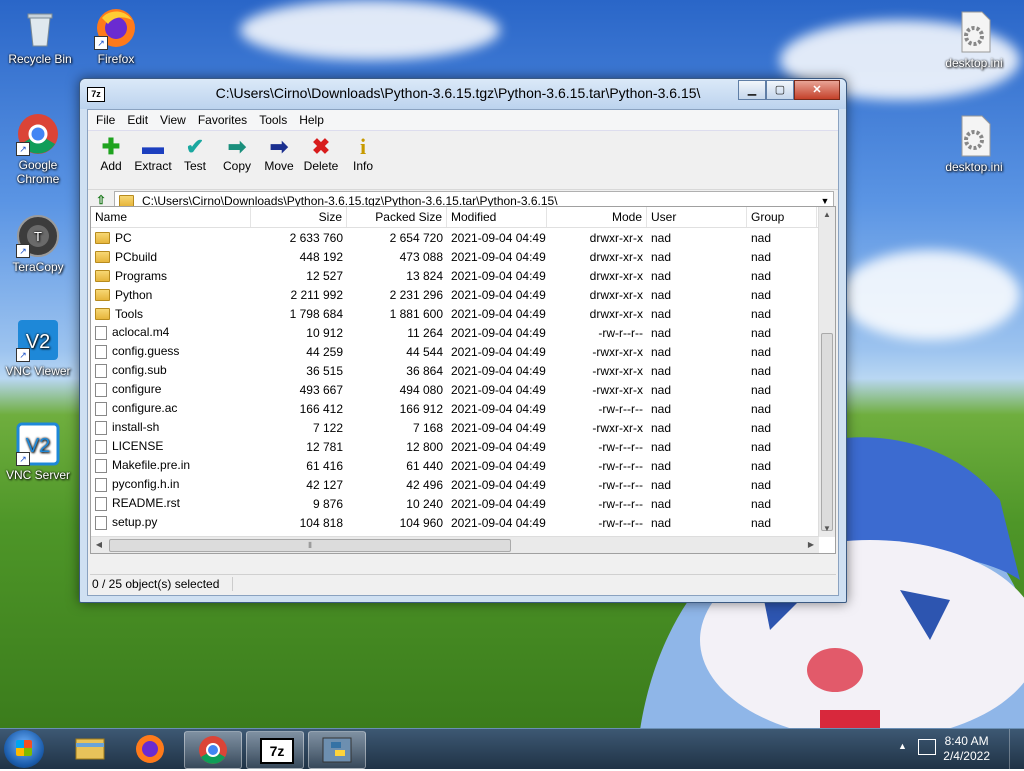 This screenshot has width=1024, height=771. Describe the element at coordinates (171, 314) in the screenshot. I see `cell-name: Tools` at that location.